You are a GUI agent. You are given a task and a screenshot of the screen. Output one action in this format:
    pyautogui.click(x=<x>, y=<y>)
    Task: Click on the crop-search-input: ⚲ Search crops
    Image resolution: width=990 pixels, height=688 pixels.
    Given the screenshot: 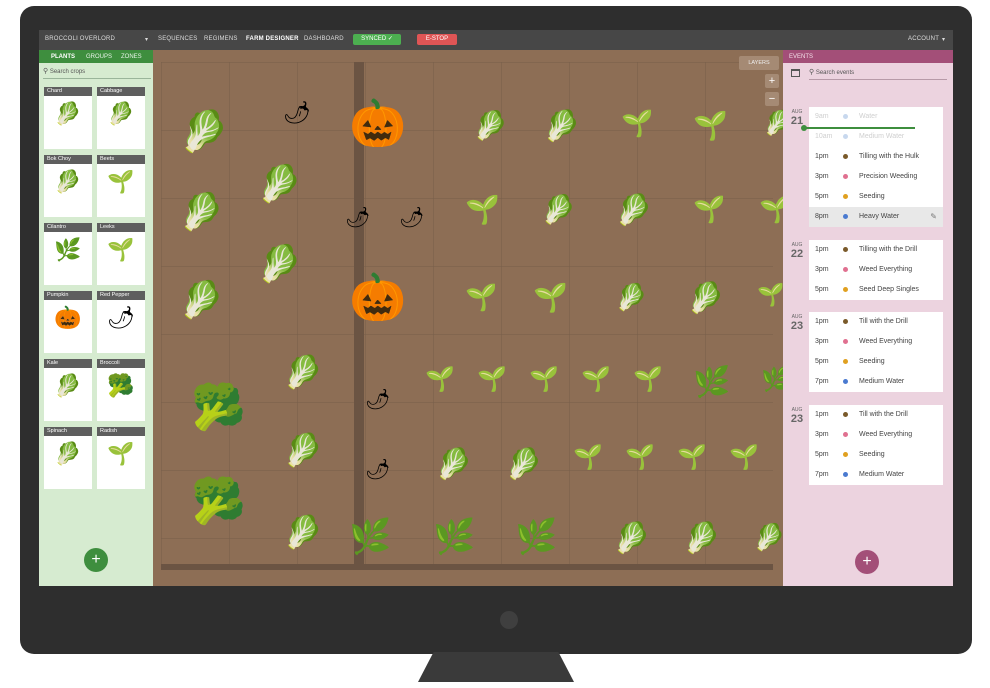 What is the action you would take?
    pyautogui.click(x=97, y=73)
    